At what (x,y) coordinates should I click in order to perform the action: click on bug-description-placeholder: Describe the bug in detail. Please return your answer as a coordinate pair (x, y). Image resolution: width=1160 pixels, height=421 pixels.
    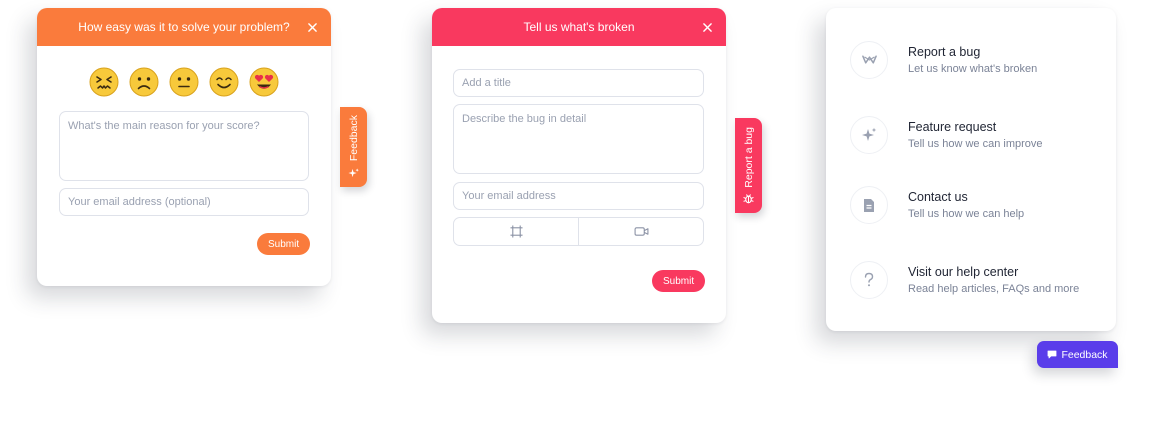
    Looking at the image, I should click on (524, 119).